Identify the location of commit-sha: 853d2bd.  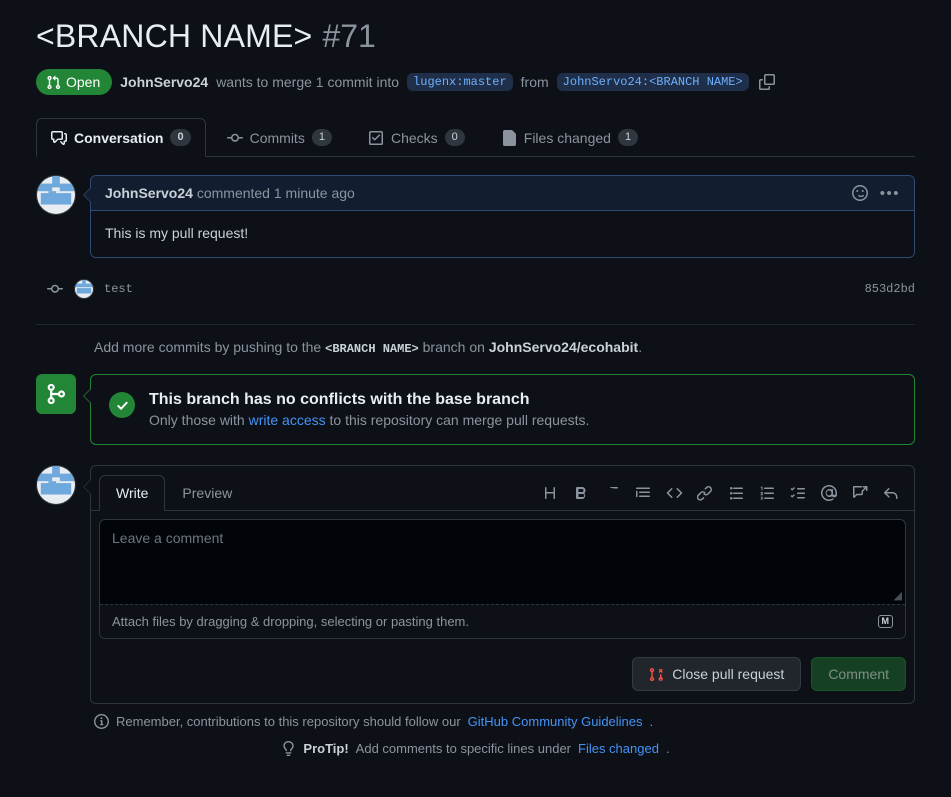
(890, 289).